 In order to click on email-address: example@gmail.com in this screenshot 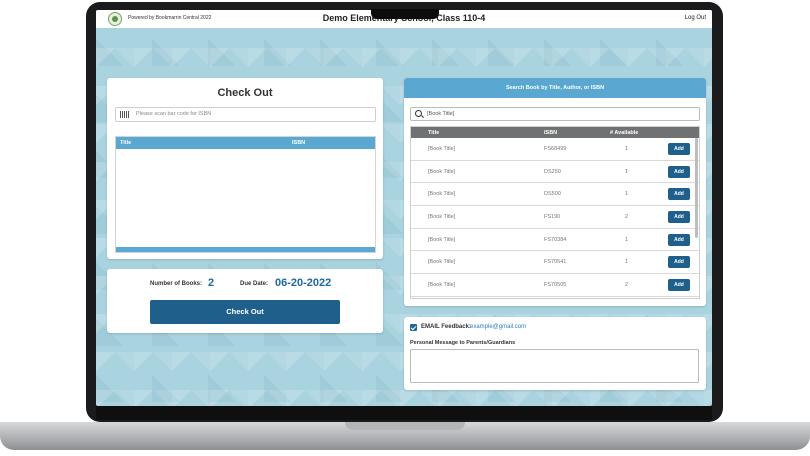, I will do `click(498, 327)`.